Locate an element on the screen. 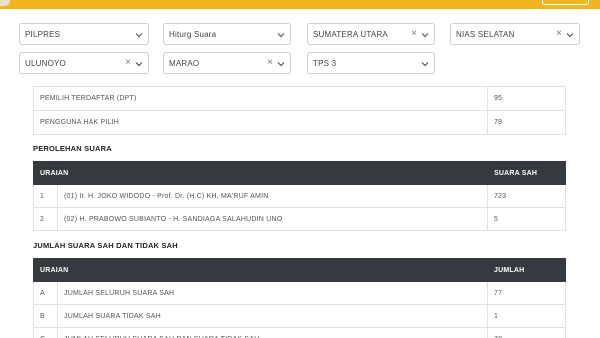  select-value: NIAS SELATAN is located at coordinates (485, 34).